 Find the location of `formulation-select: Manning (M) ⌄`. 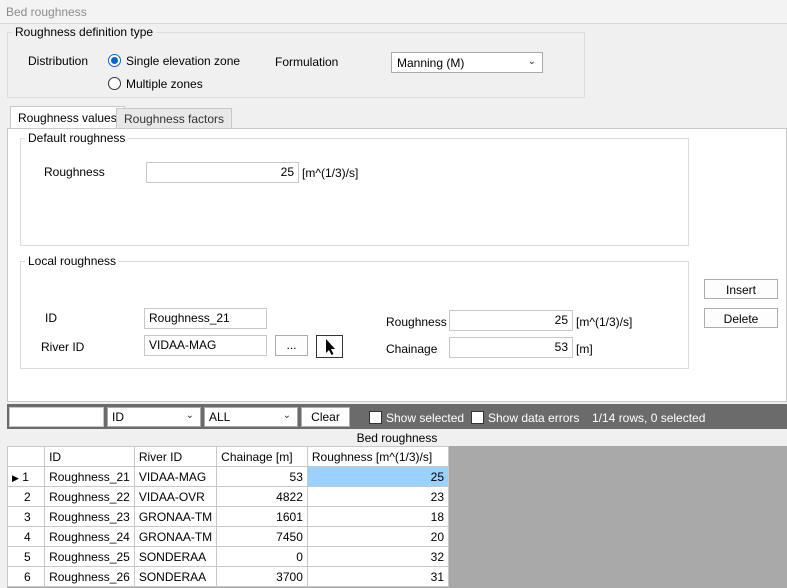

formulation-select: Manning (M) ⌄ is located at coordinates (467, 62).